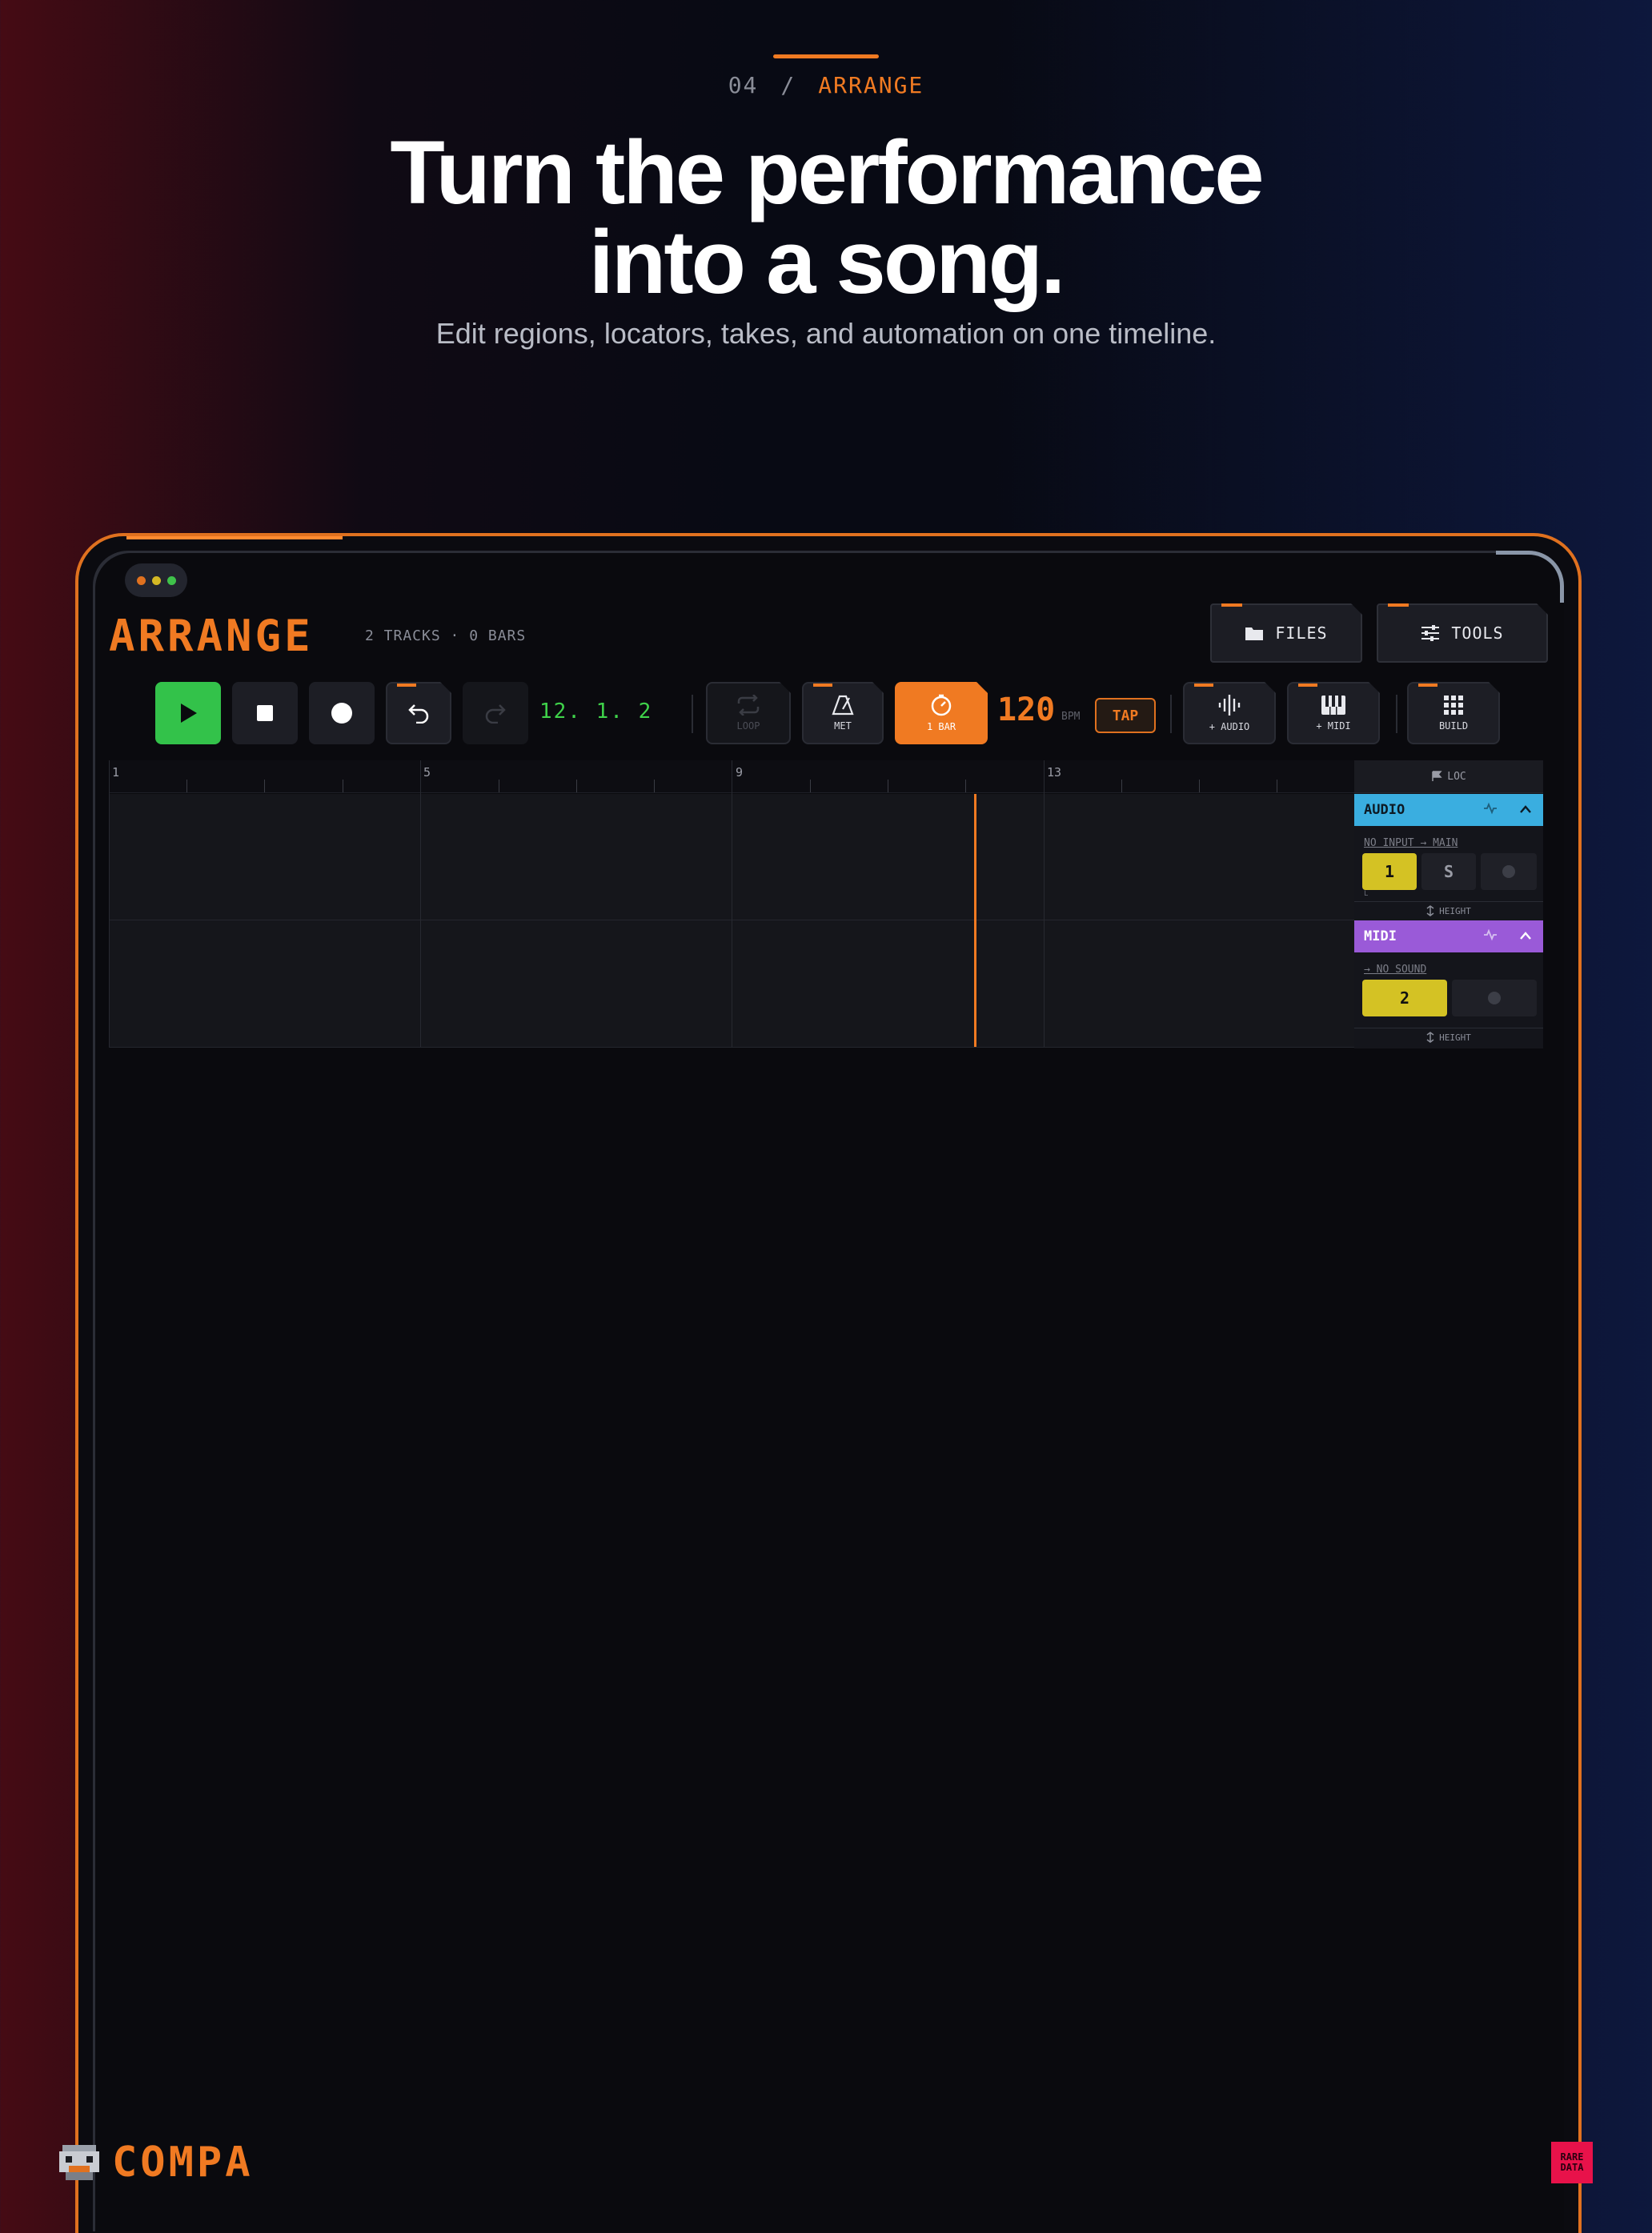  Describe the element at coordinates (731, 904) in the screenshot. I see `arrange-timeline: 1 5 9 13` at that location.